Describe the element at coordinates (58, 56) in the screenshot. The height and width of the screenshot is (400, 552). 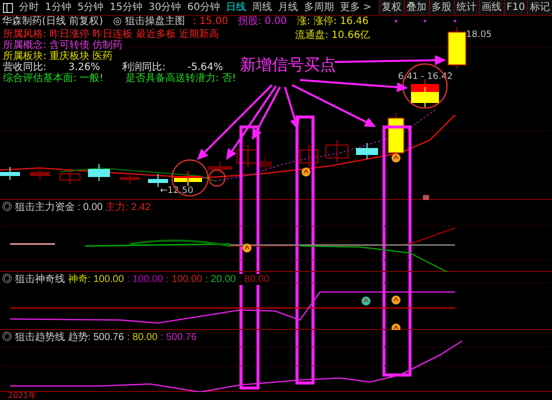
I see `info-text: 所属板块: 重庆板块 医药` at that location.